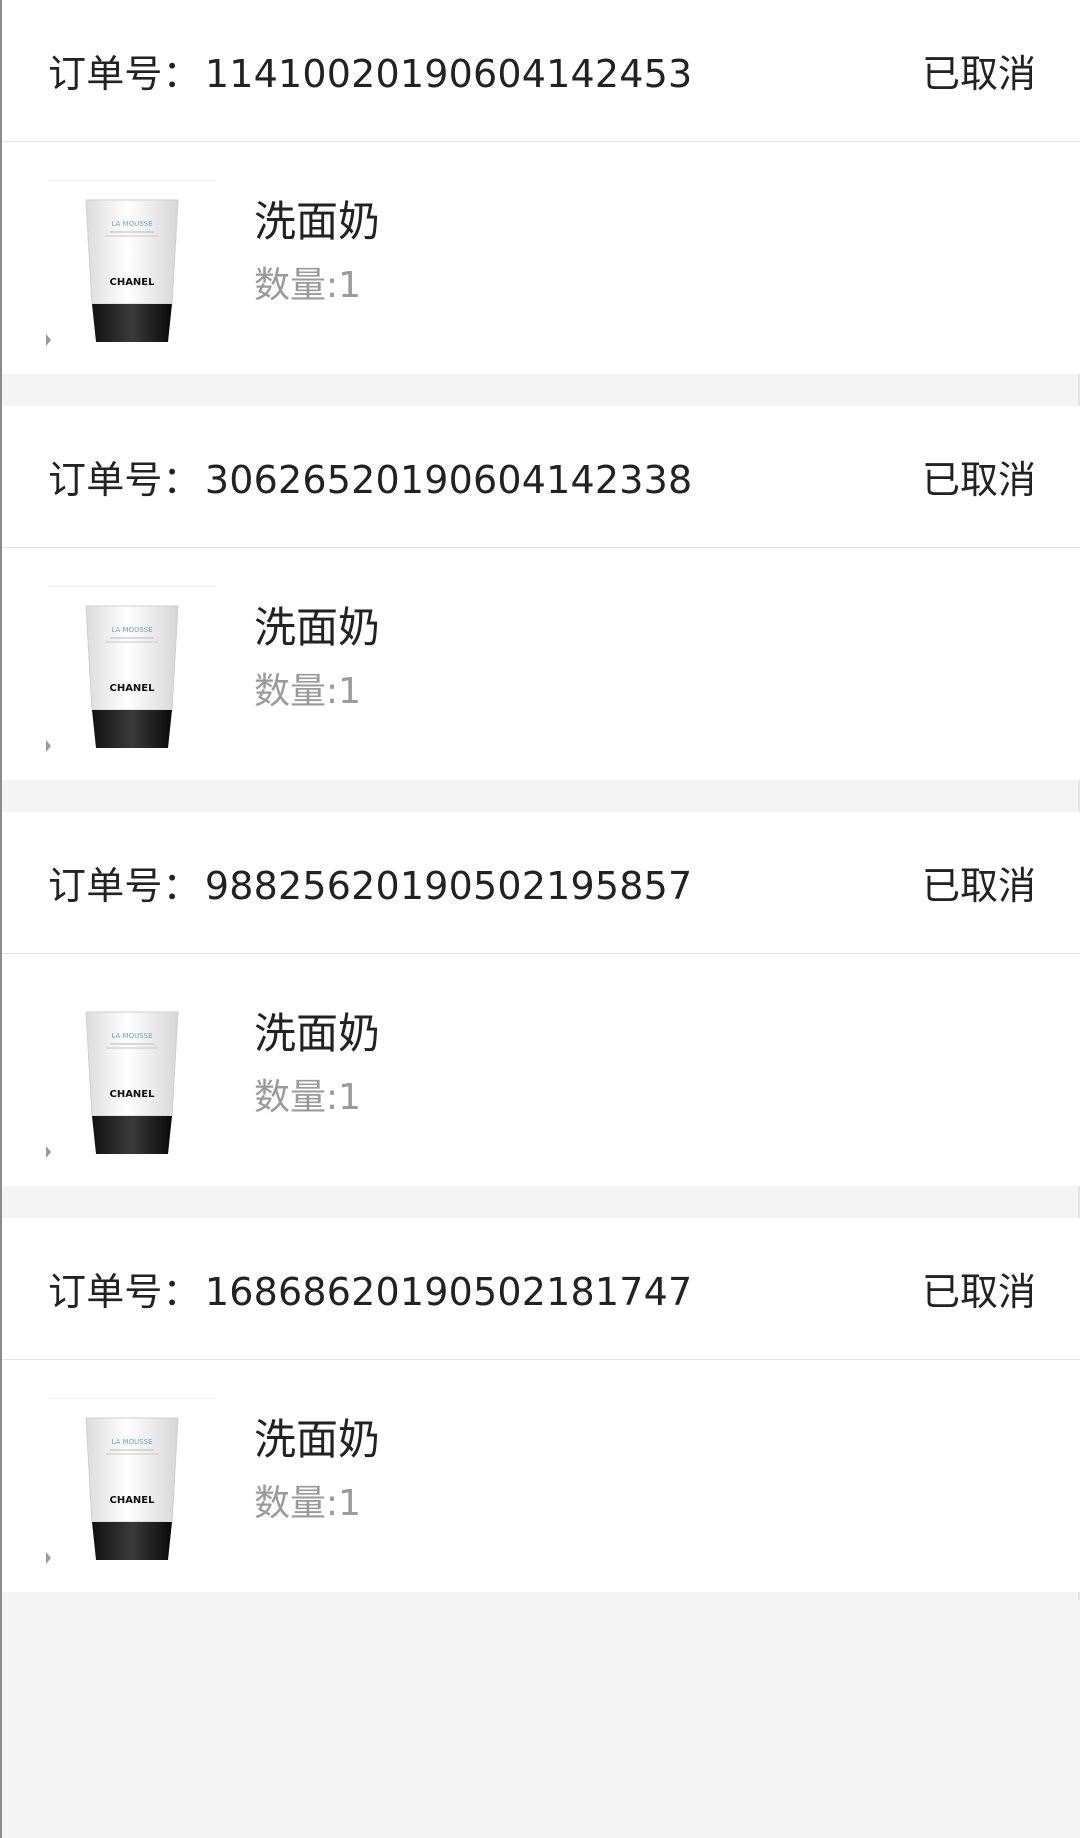 The image size is (1080, 1838). I want to click on order-header: 订单号： 30626520190604142338 已取消, so click(541, 477).